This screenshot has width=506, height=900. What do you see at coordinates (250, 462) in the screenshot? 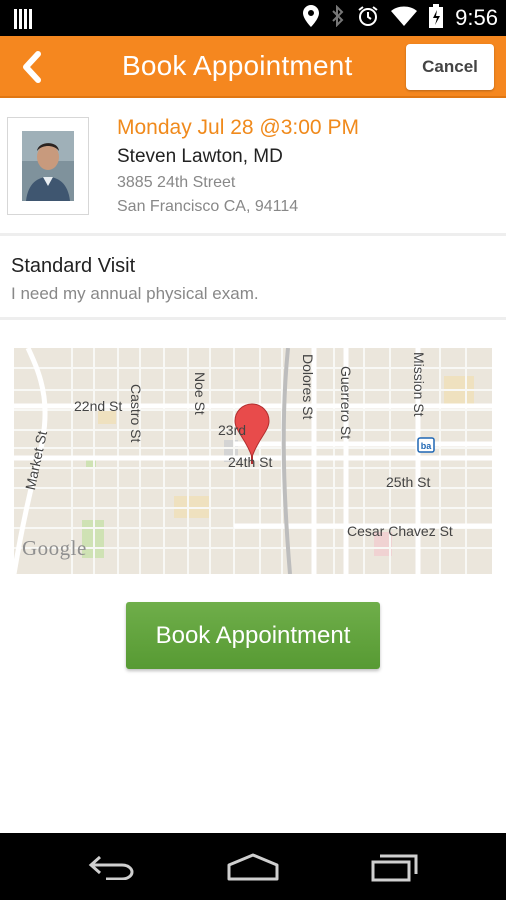
I see `map-label-24th: 24th St` at bounding box center [250, 462].